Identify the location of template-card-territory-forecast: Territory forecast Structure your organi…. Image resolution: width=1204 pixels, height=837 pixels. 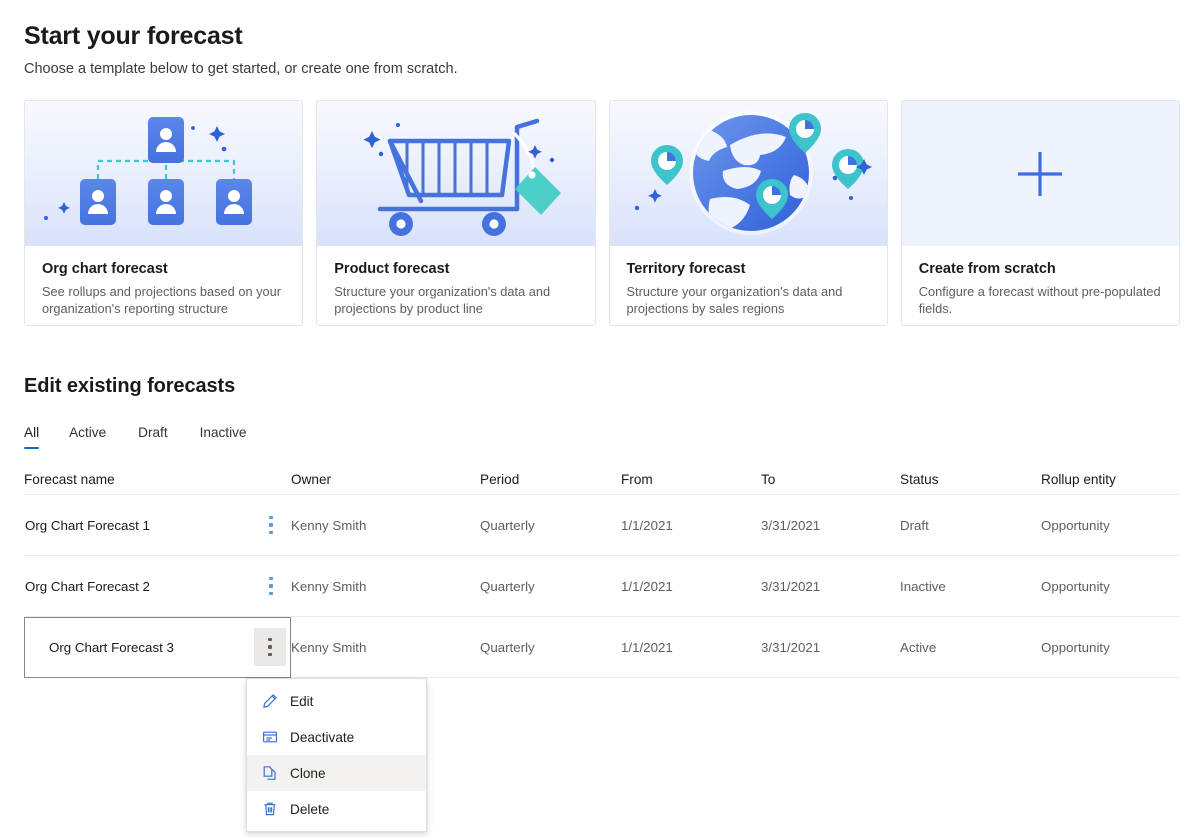
(748, 213).